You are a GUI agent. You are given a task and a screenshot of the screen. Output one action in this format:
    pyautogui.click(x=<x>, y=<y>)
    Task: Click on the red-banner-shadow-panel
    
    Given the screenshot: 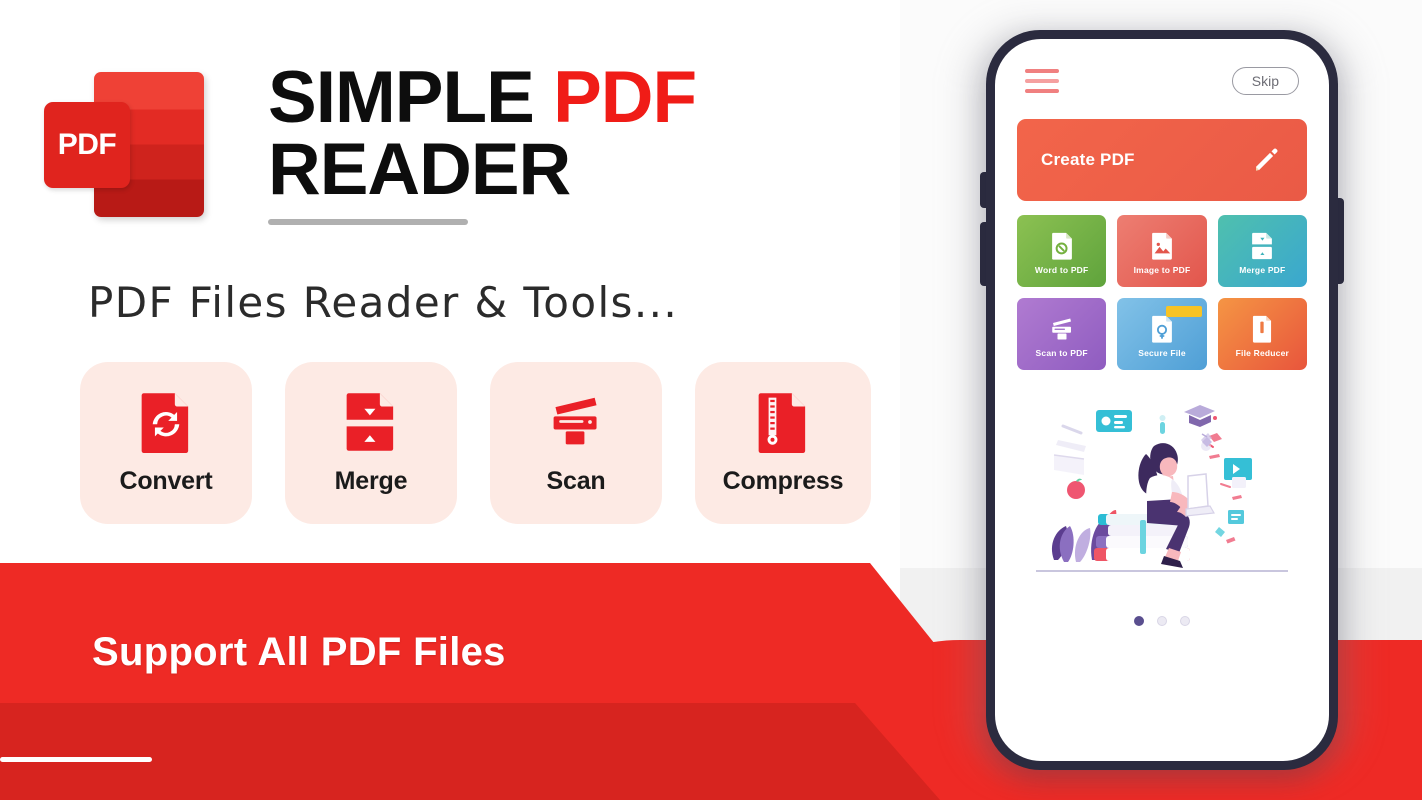 What is the action you would take?
    pyautogui.click(x=470, y=751)
    